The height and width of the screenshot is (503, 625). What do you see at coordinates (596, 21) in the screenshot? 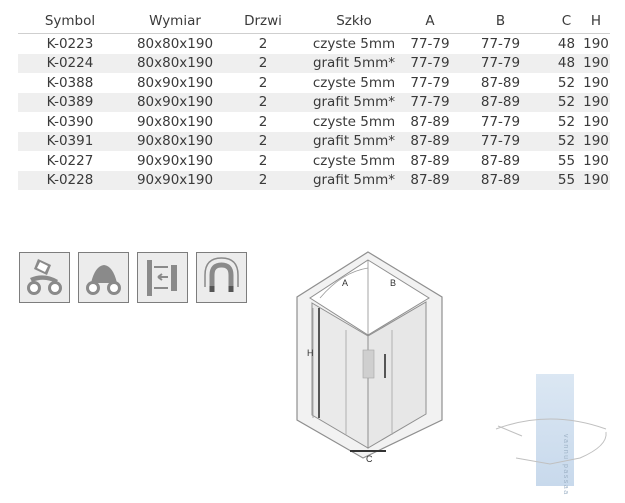
I see `header-h: H` at bounding box center [596, 21].